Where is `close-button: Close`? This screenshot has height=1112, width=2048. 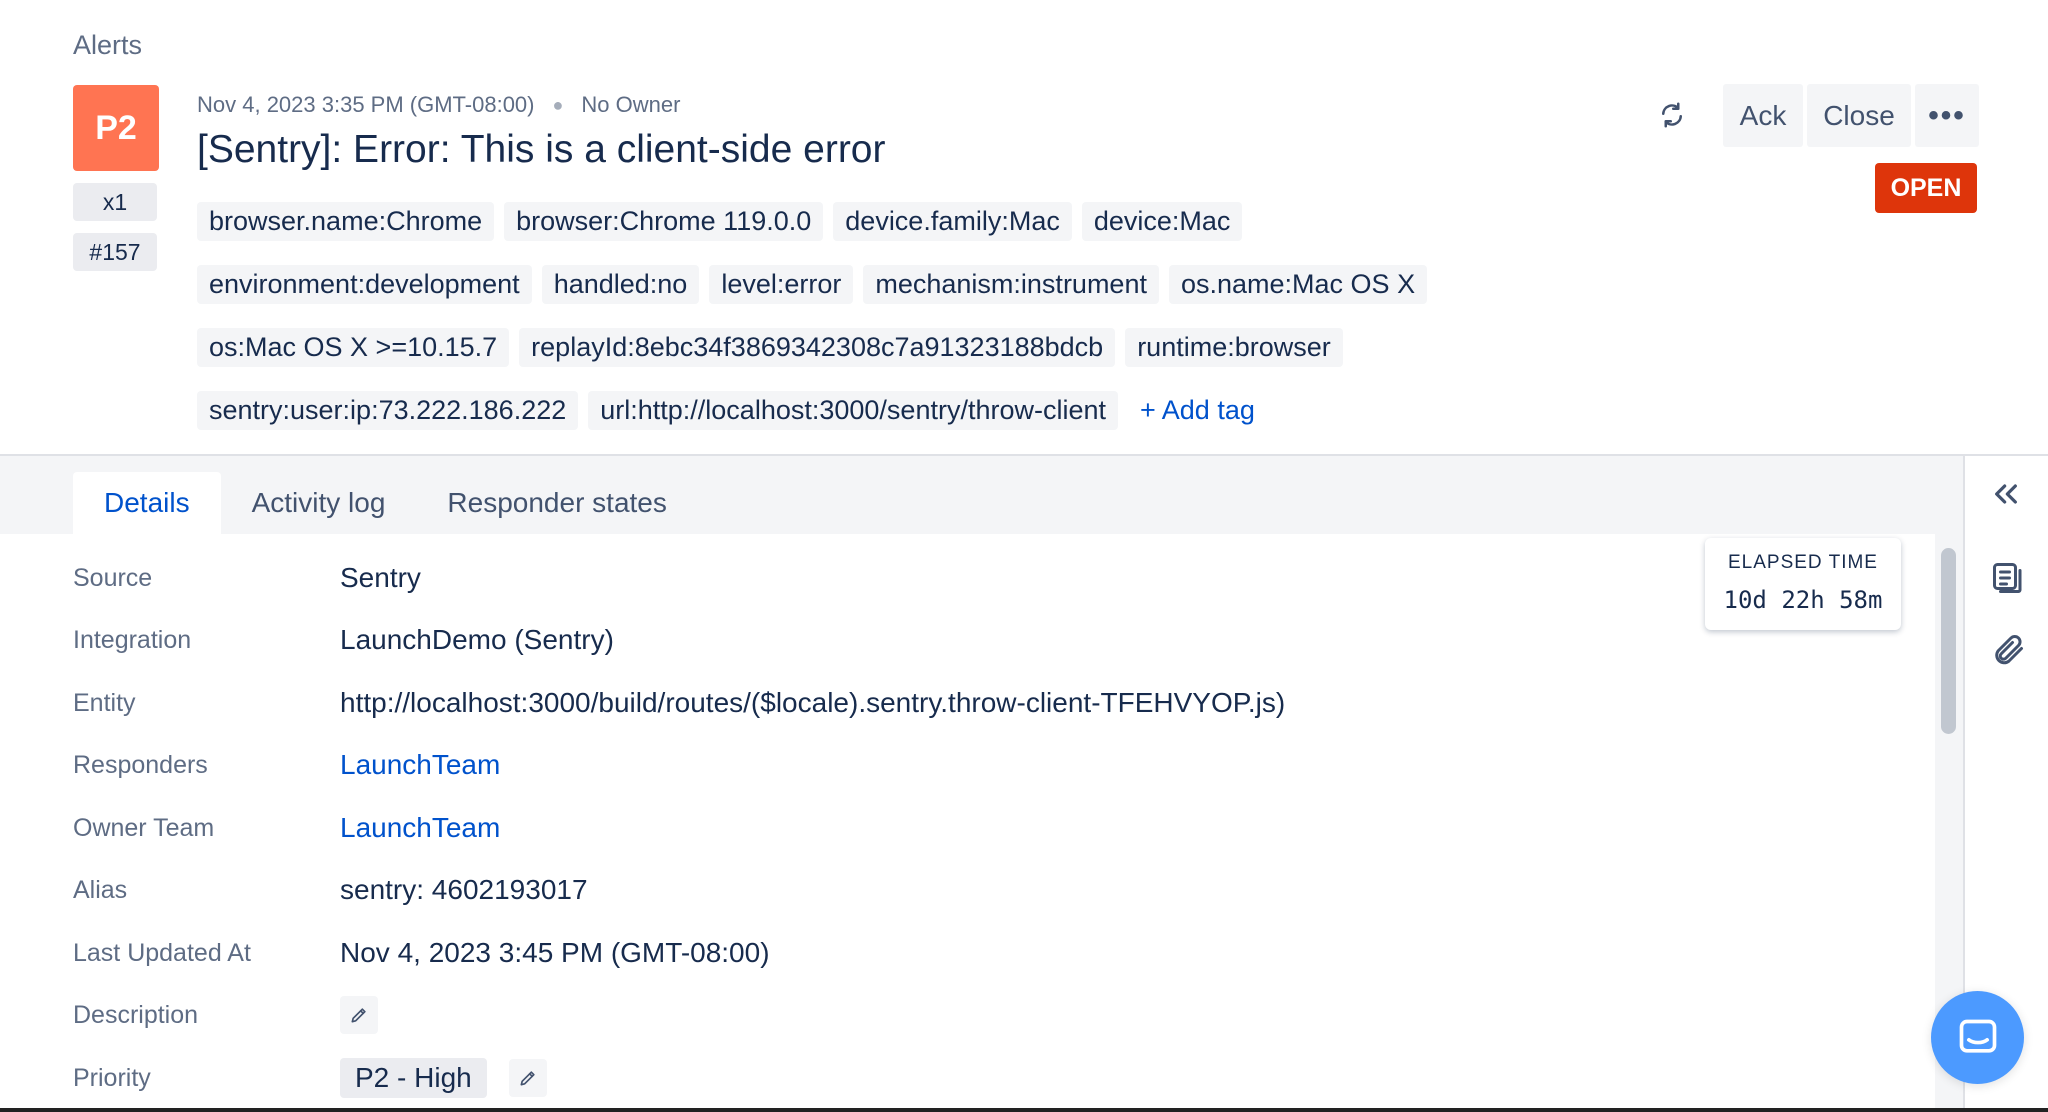
close-button: Close is located at coordinates (1859, 115).